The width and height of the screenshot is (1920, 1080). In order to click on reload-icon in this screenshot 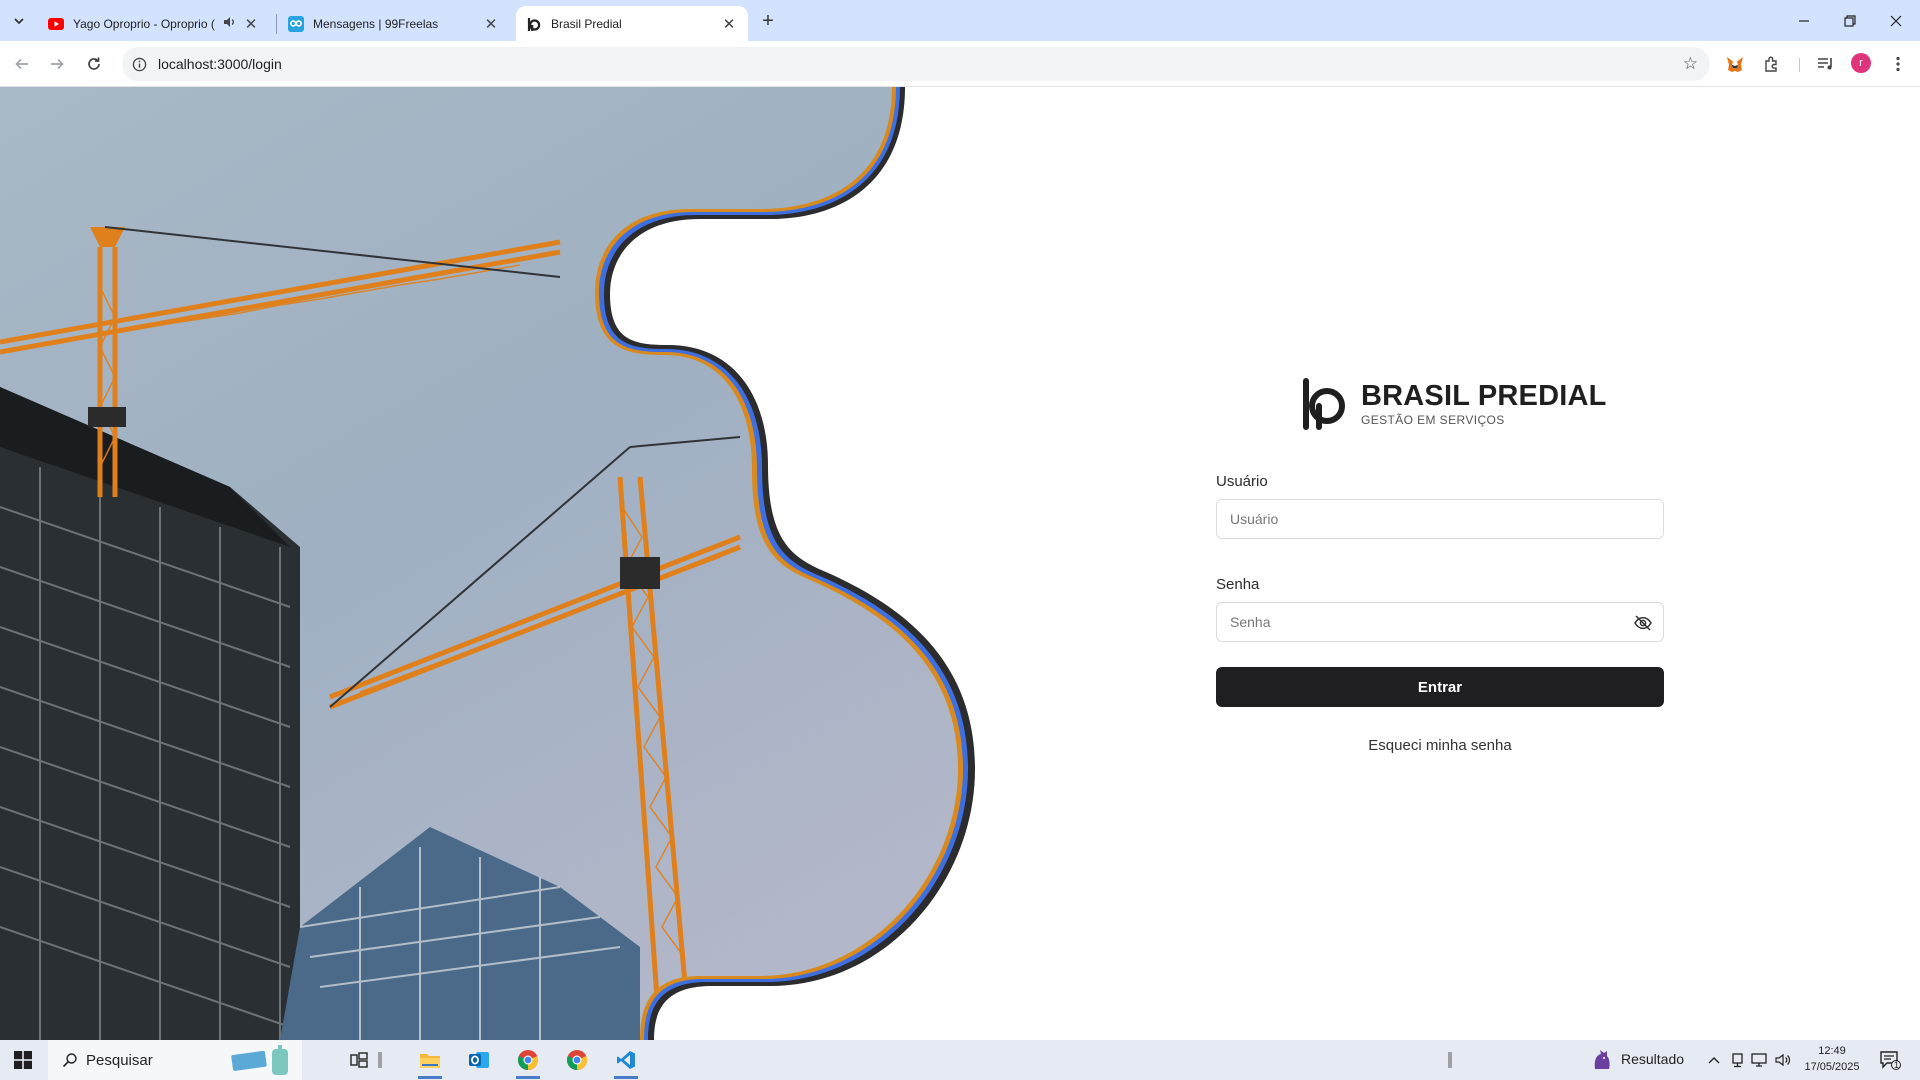, I will do `click(94, 63)`.